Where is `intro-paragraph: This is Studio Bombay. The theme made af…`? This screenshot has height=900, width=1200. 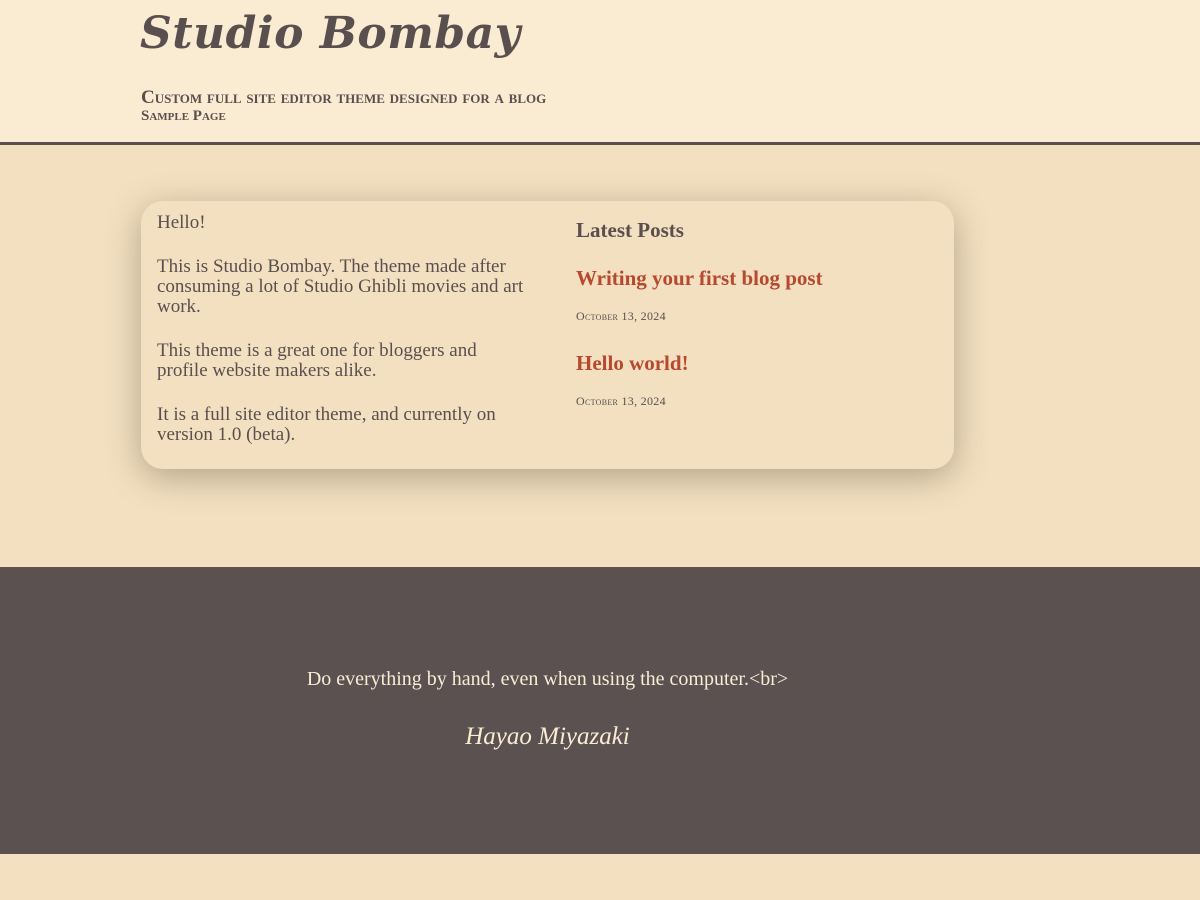
intro-paragraph: This is Studio Bombay. The theme made af… is located at coordinates (340, 286).